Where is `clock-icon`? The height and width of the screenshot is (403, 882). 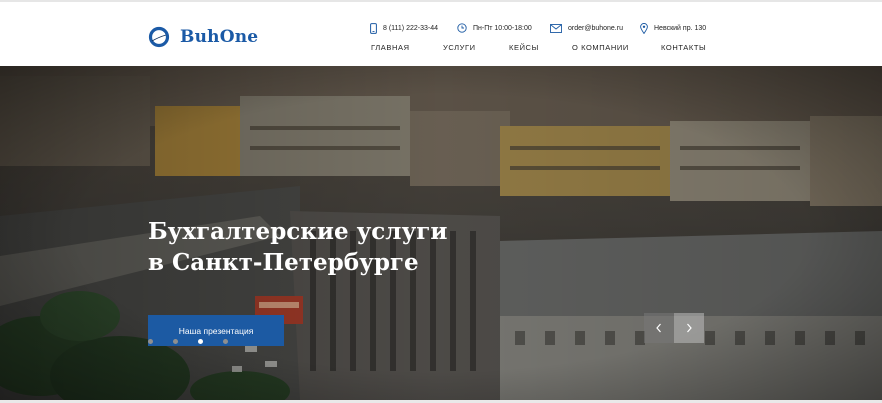 clock-icon is located at coordinates (462, 28).